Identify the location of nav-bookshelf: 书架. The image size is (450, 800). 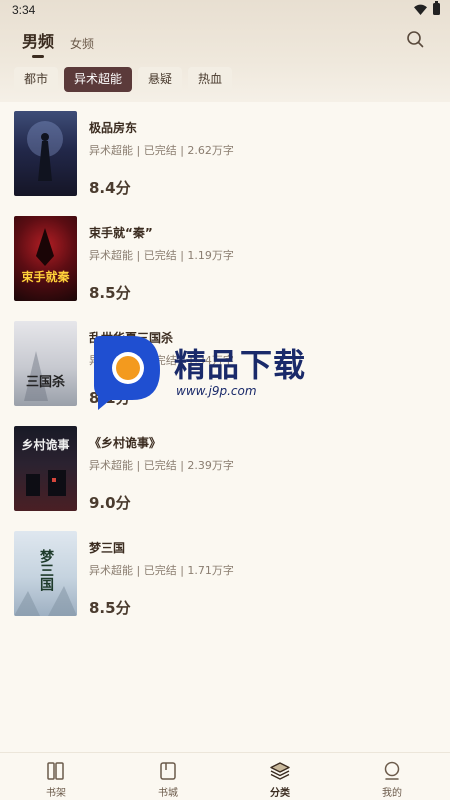
(56, 776).